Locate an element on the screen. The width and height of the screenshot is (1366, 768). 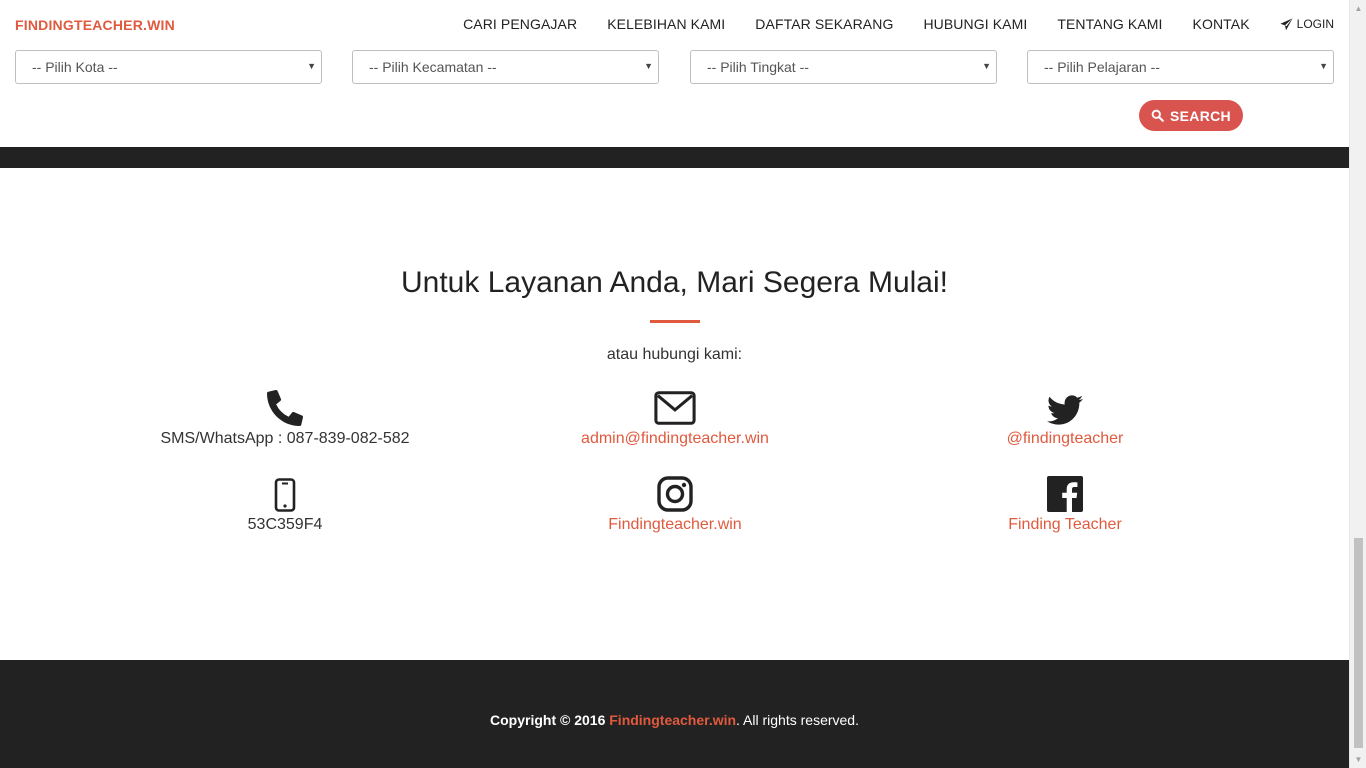
scroll-down-arrow-icon: ▼ is located at coordinates (1358, 759).